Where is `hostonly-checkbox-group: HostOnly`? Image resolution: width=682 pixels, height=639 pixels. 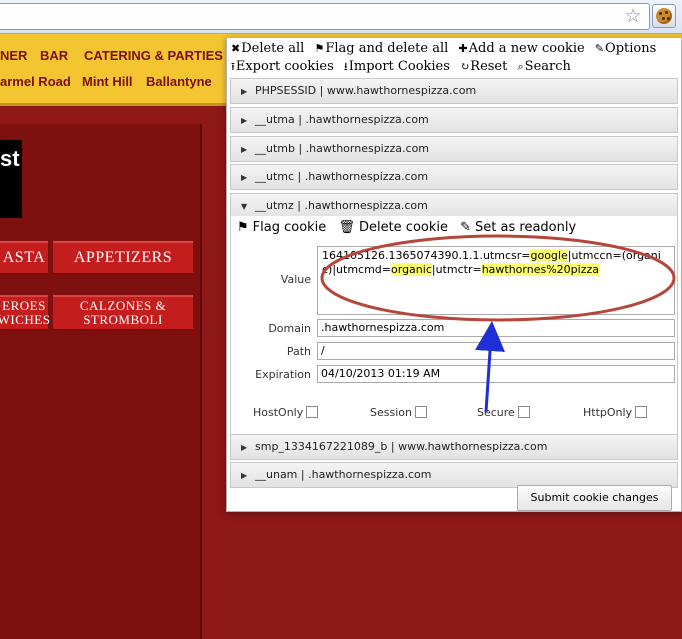
hostonly-checkbox-group: HostOnly is located at coordinates (286, 412).